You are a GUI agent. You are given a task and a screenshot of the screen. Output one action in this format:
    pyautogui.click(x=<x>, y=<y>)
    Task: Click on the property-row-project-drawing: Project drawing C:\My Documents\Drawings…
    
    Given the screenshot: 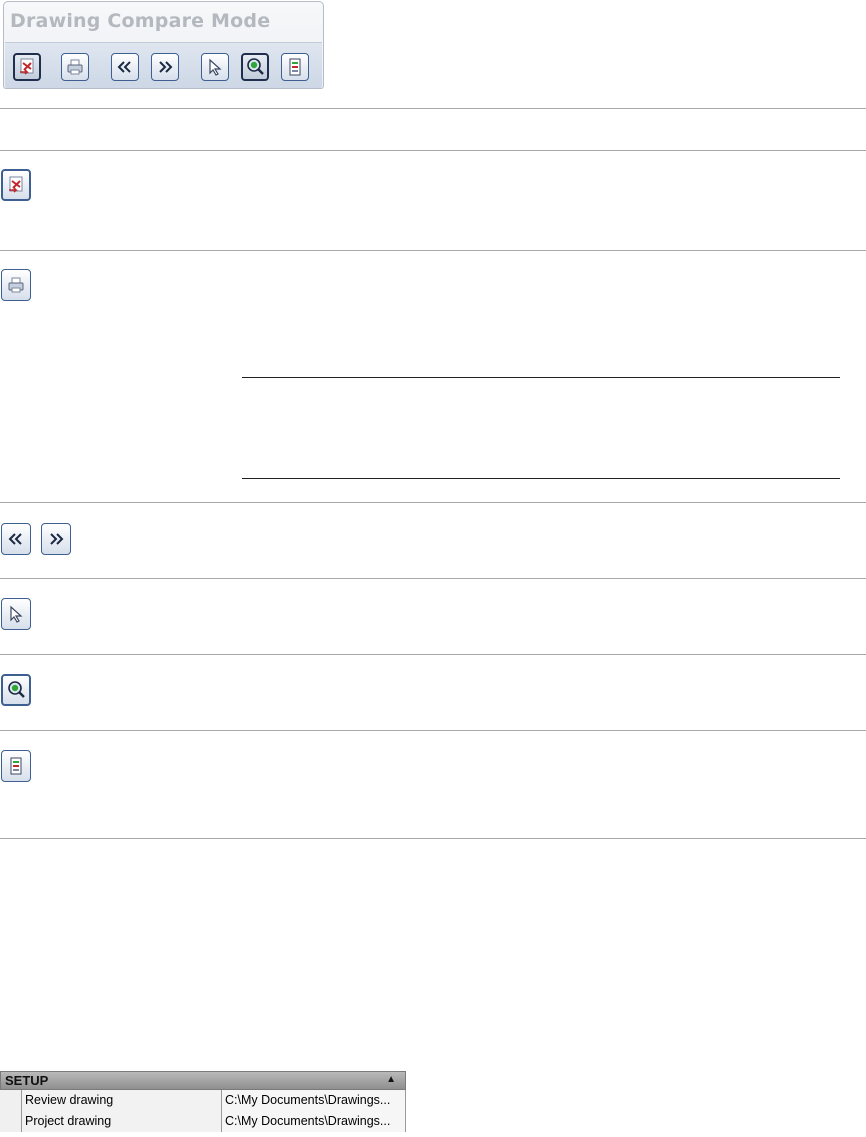 What is the action you would take?
    pyautogui.click(x=203, y=1121)
    